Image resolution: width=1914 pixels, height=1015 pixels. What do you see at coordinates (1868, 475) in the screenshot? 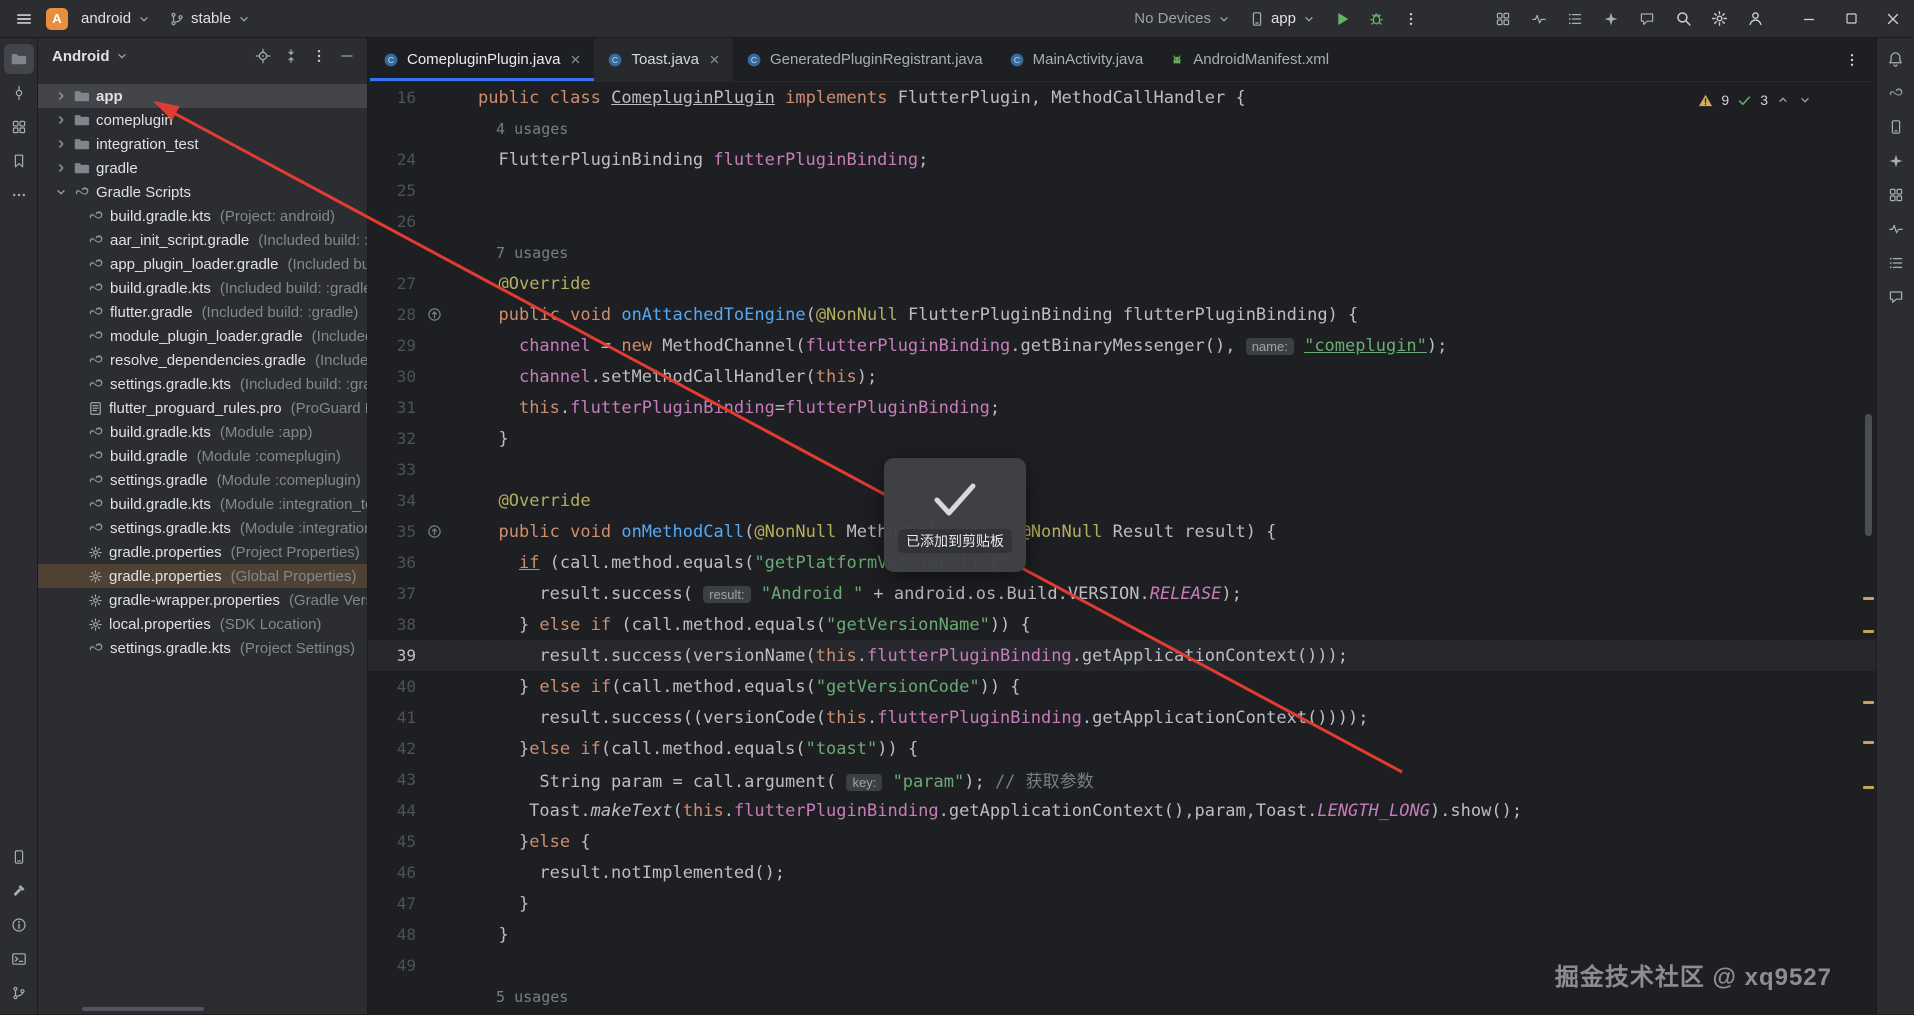
I see `editor-scrollbar` at bounding box center [1868, 475].